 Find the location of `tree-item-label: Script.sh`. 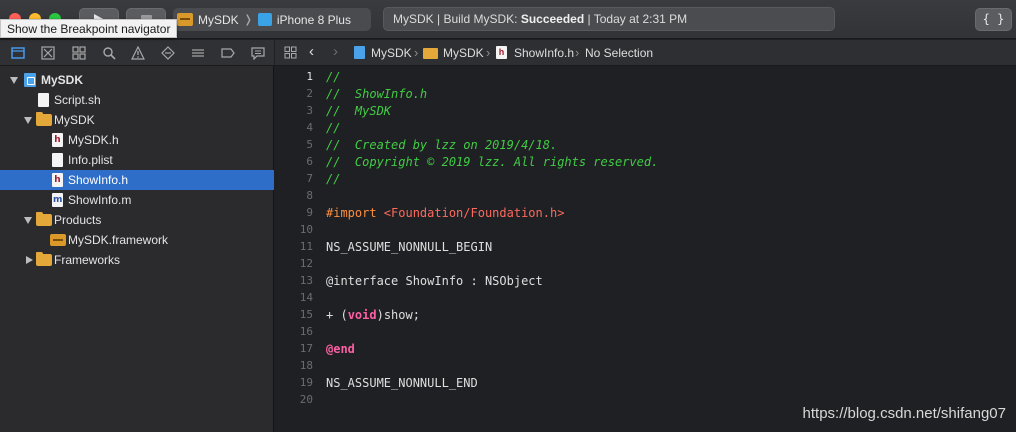

tree-item-label: Script.sh is located at coordinates (77, 100).